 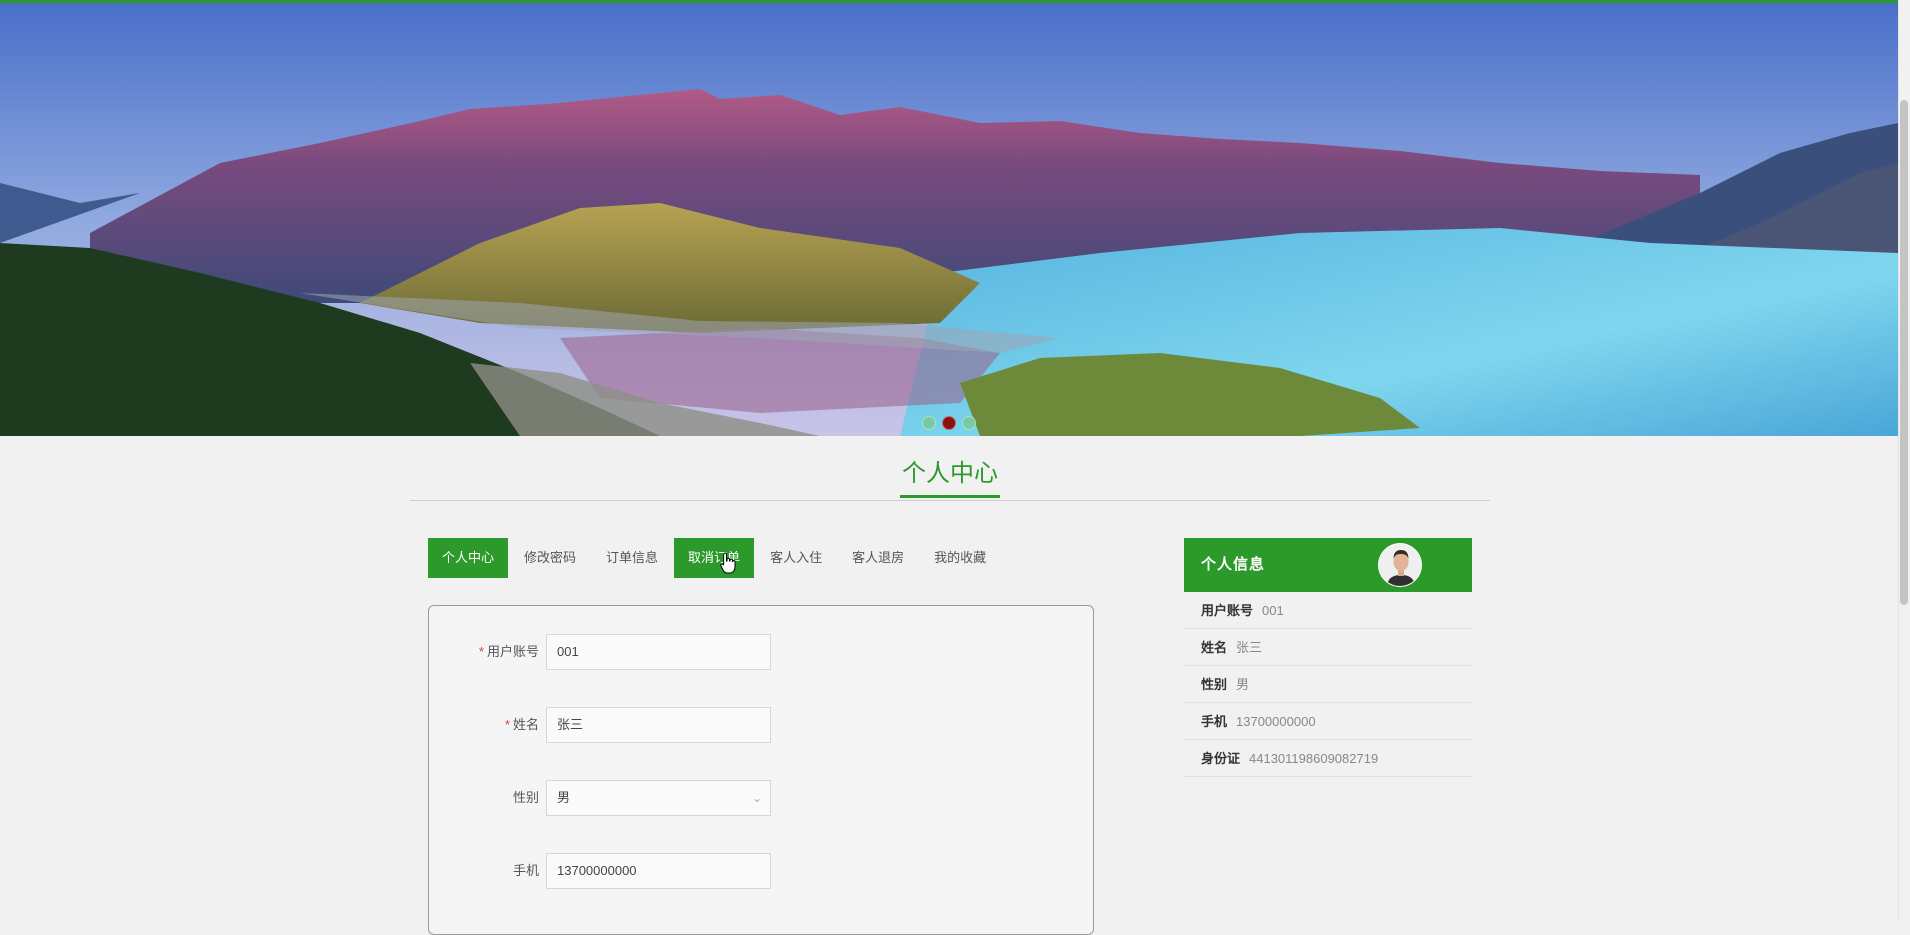 I want to click on carousel-indicators, so click(x=949, y=424).